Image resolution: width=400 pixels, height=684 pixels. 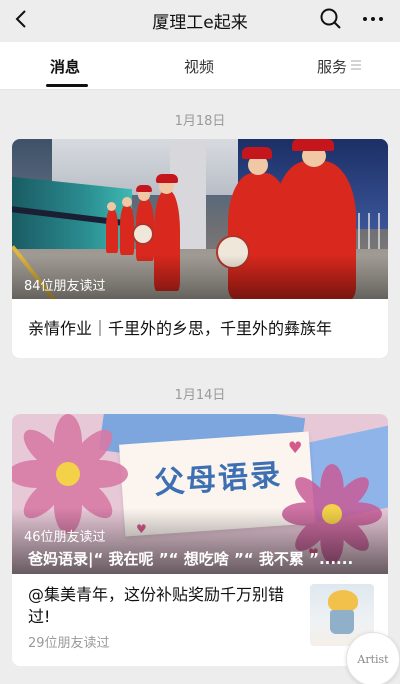 I want to click on tab-videos: 视频, so click(x=199, y=66).